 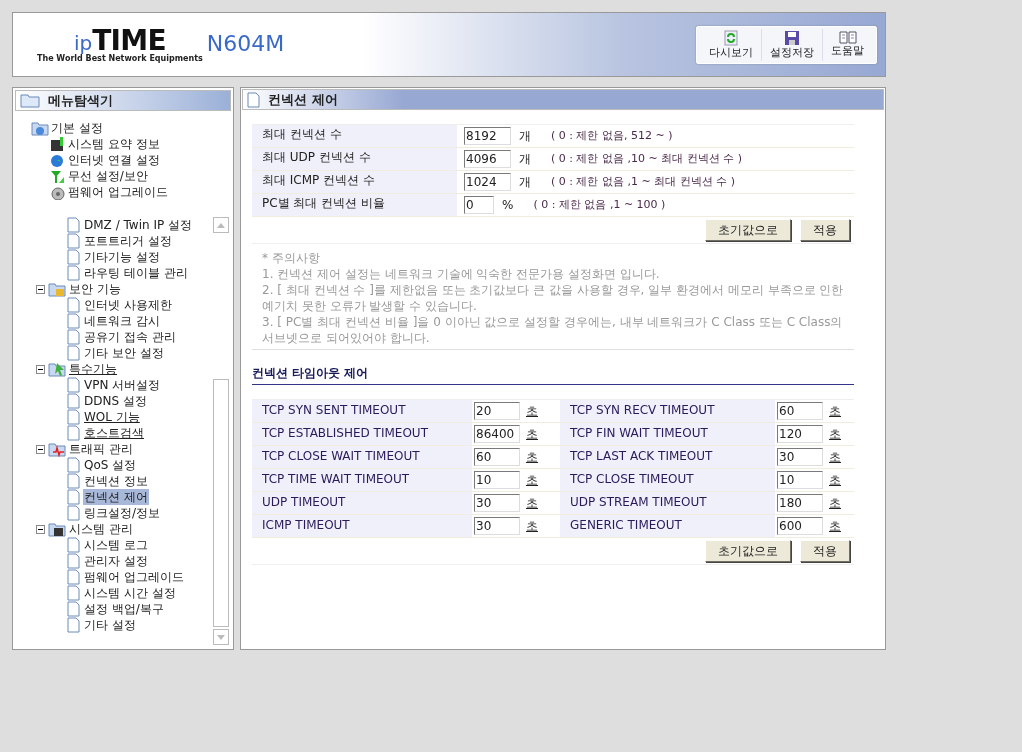 I want to click on menu-item: 시스템 요약 정보, so click(x=114, y=144).